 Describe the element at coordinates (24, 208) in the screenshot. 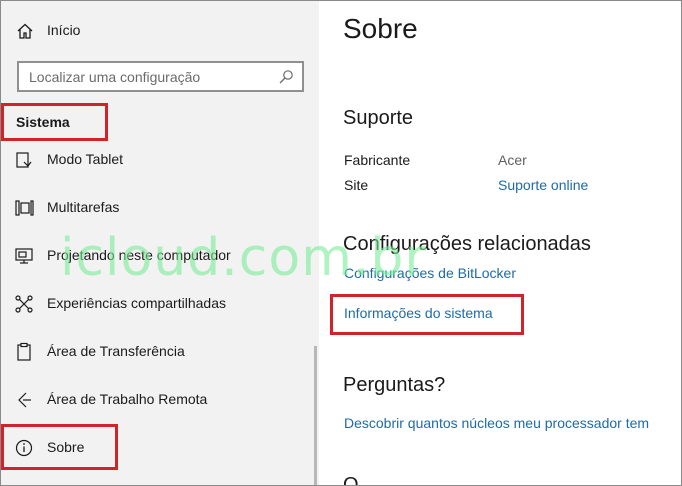

I see `multitasking-icon` at that location.